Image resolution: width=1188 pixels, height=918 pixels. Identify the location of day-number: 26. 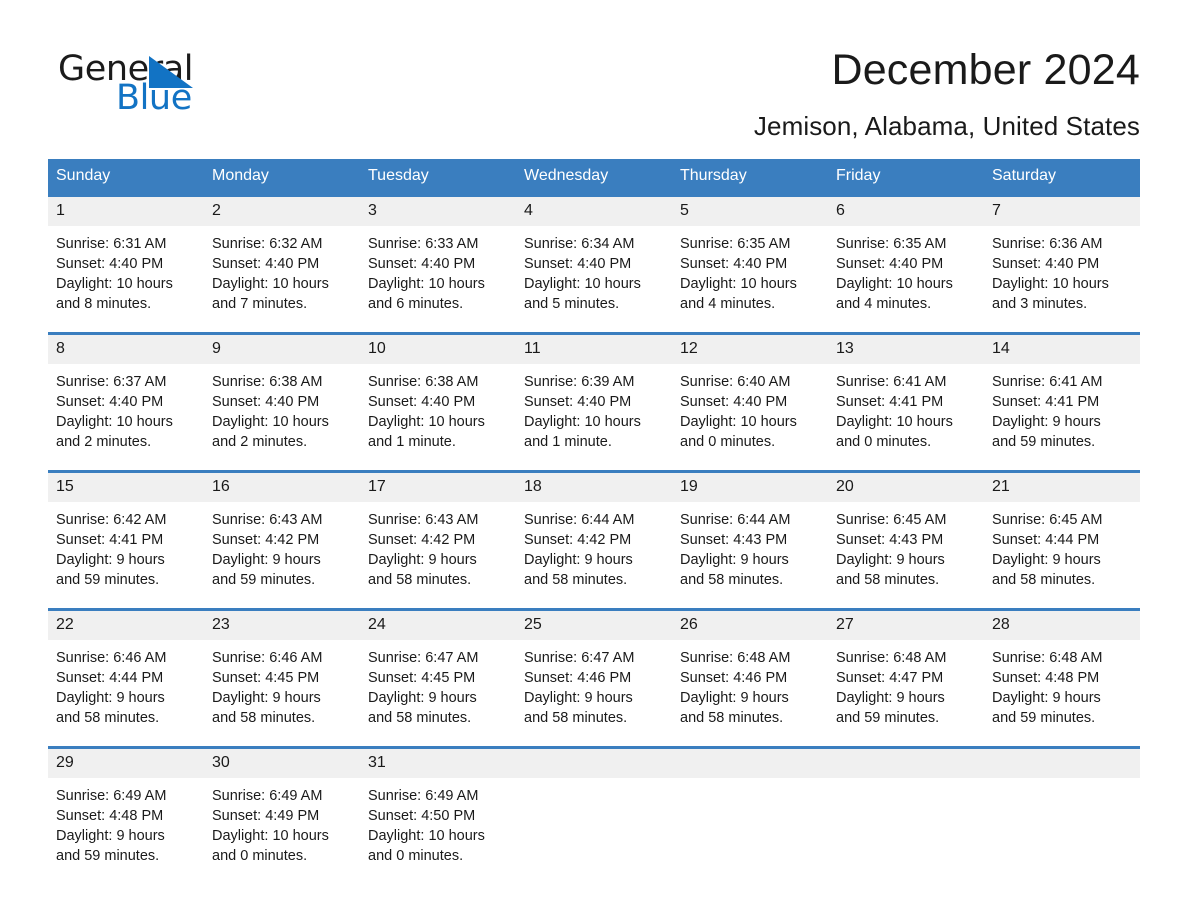
(750, 626).